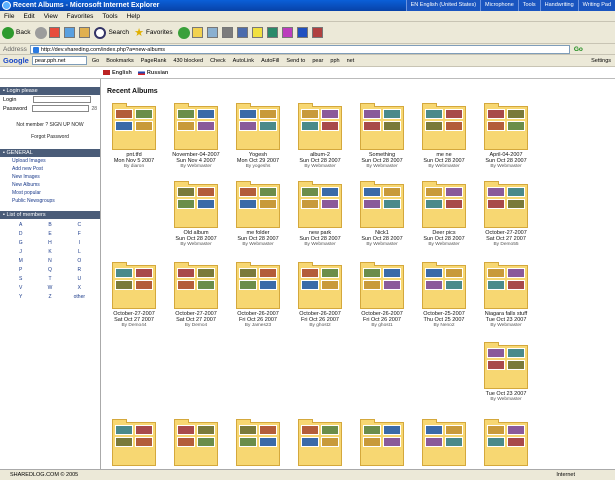 The image size is (615, 480). Describe the element at coordinates (153, 32) in the screenshot. I see `favorites-button: ★ Favorites` at that location.